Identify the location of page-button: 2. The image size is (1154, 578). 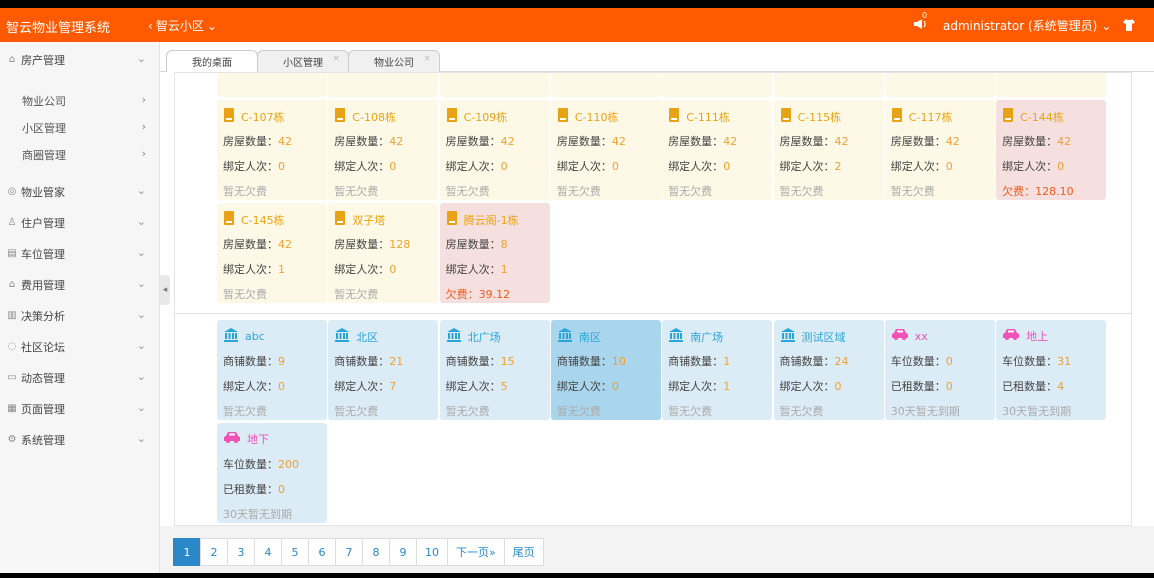
(214, 552).